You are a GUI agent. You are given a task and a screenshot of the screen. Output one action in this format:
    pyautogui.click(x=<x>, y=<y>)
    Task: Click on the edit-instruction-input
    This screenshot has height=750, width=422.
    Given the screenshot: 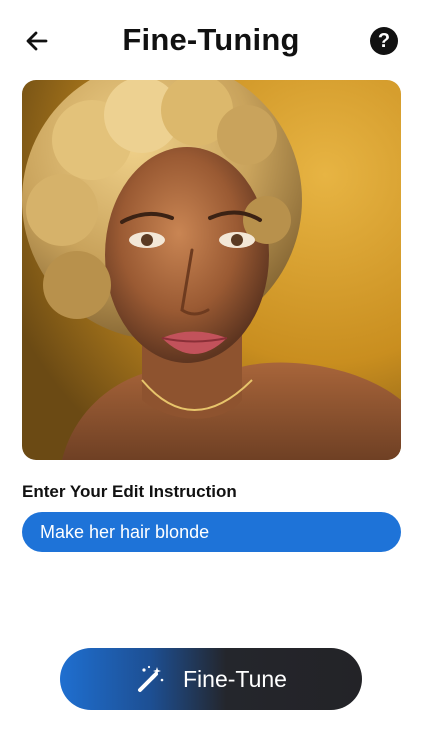 What is the action you would take?
    pyautogui.click(x=211, y=532)
    